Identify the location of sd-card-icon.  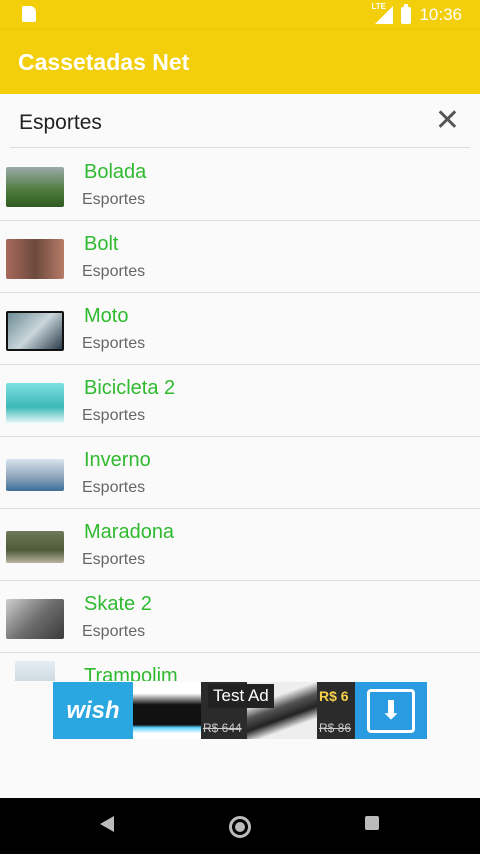
(29, 14).